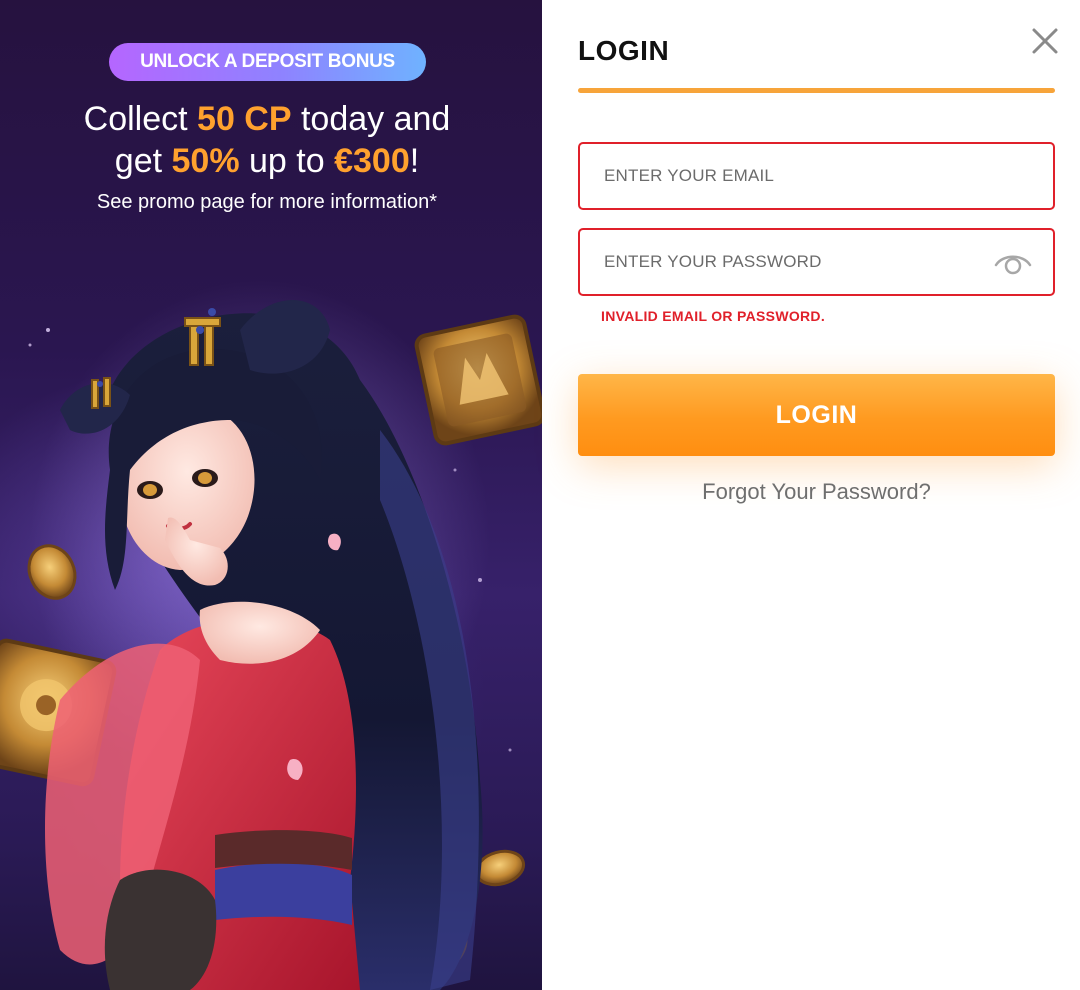 This screenshot has height=990, width=1080. Describe the element at coordinates (624, 50) in the screenshot. I see `login-title: LOGIN` at that location.